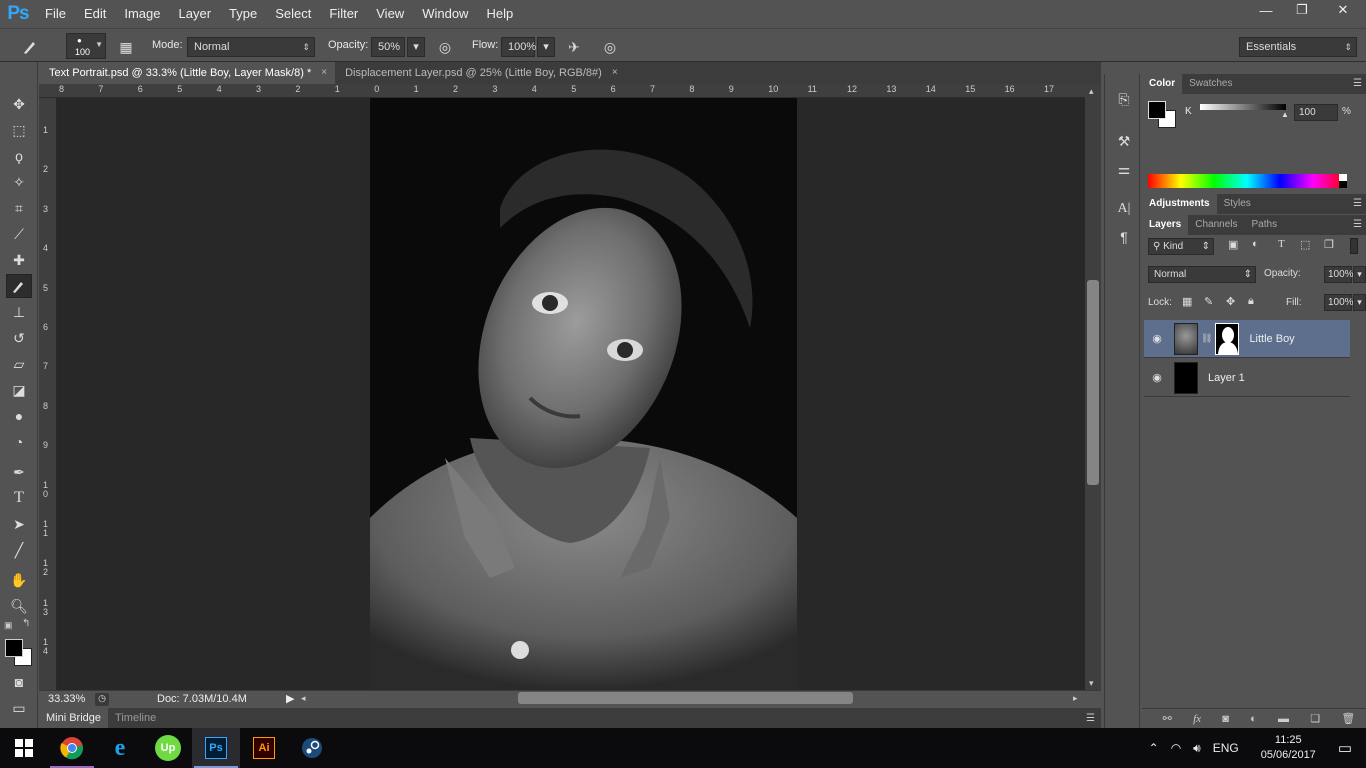  What do you see at coordinates (1251, 301) in the screenshot?
I see `lock-all-icon: 🔒︎` at bounding box center [1251, 301].